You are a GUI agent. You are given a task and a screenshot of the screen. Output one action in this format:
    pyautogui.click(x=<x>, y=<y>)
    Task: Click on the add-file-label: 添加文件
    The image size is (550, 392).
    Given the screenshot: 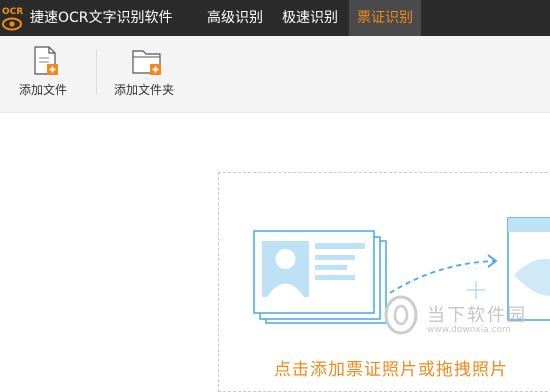 What is the action you would take?
    pyautogui.click(x=43, y=90)
    